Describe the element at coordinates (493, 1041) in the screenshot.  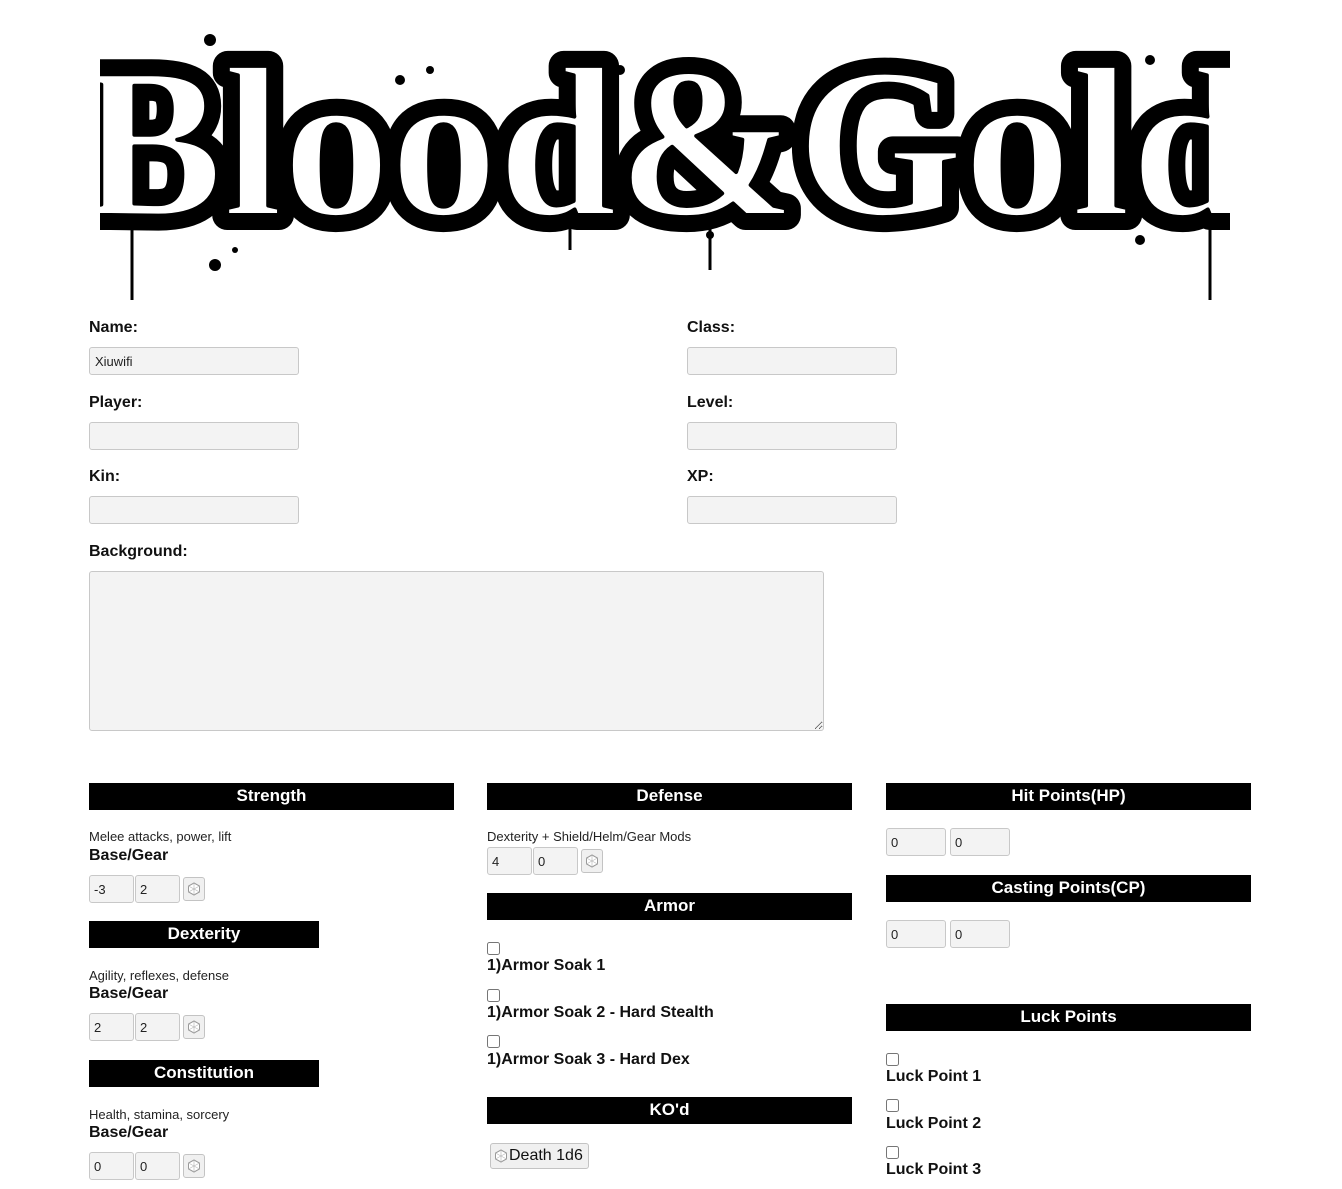
I see `armor-soak-3-checkbox` at that location.